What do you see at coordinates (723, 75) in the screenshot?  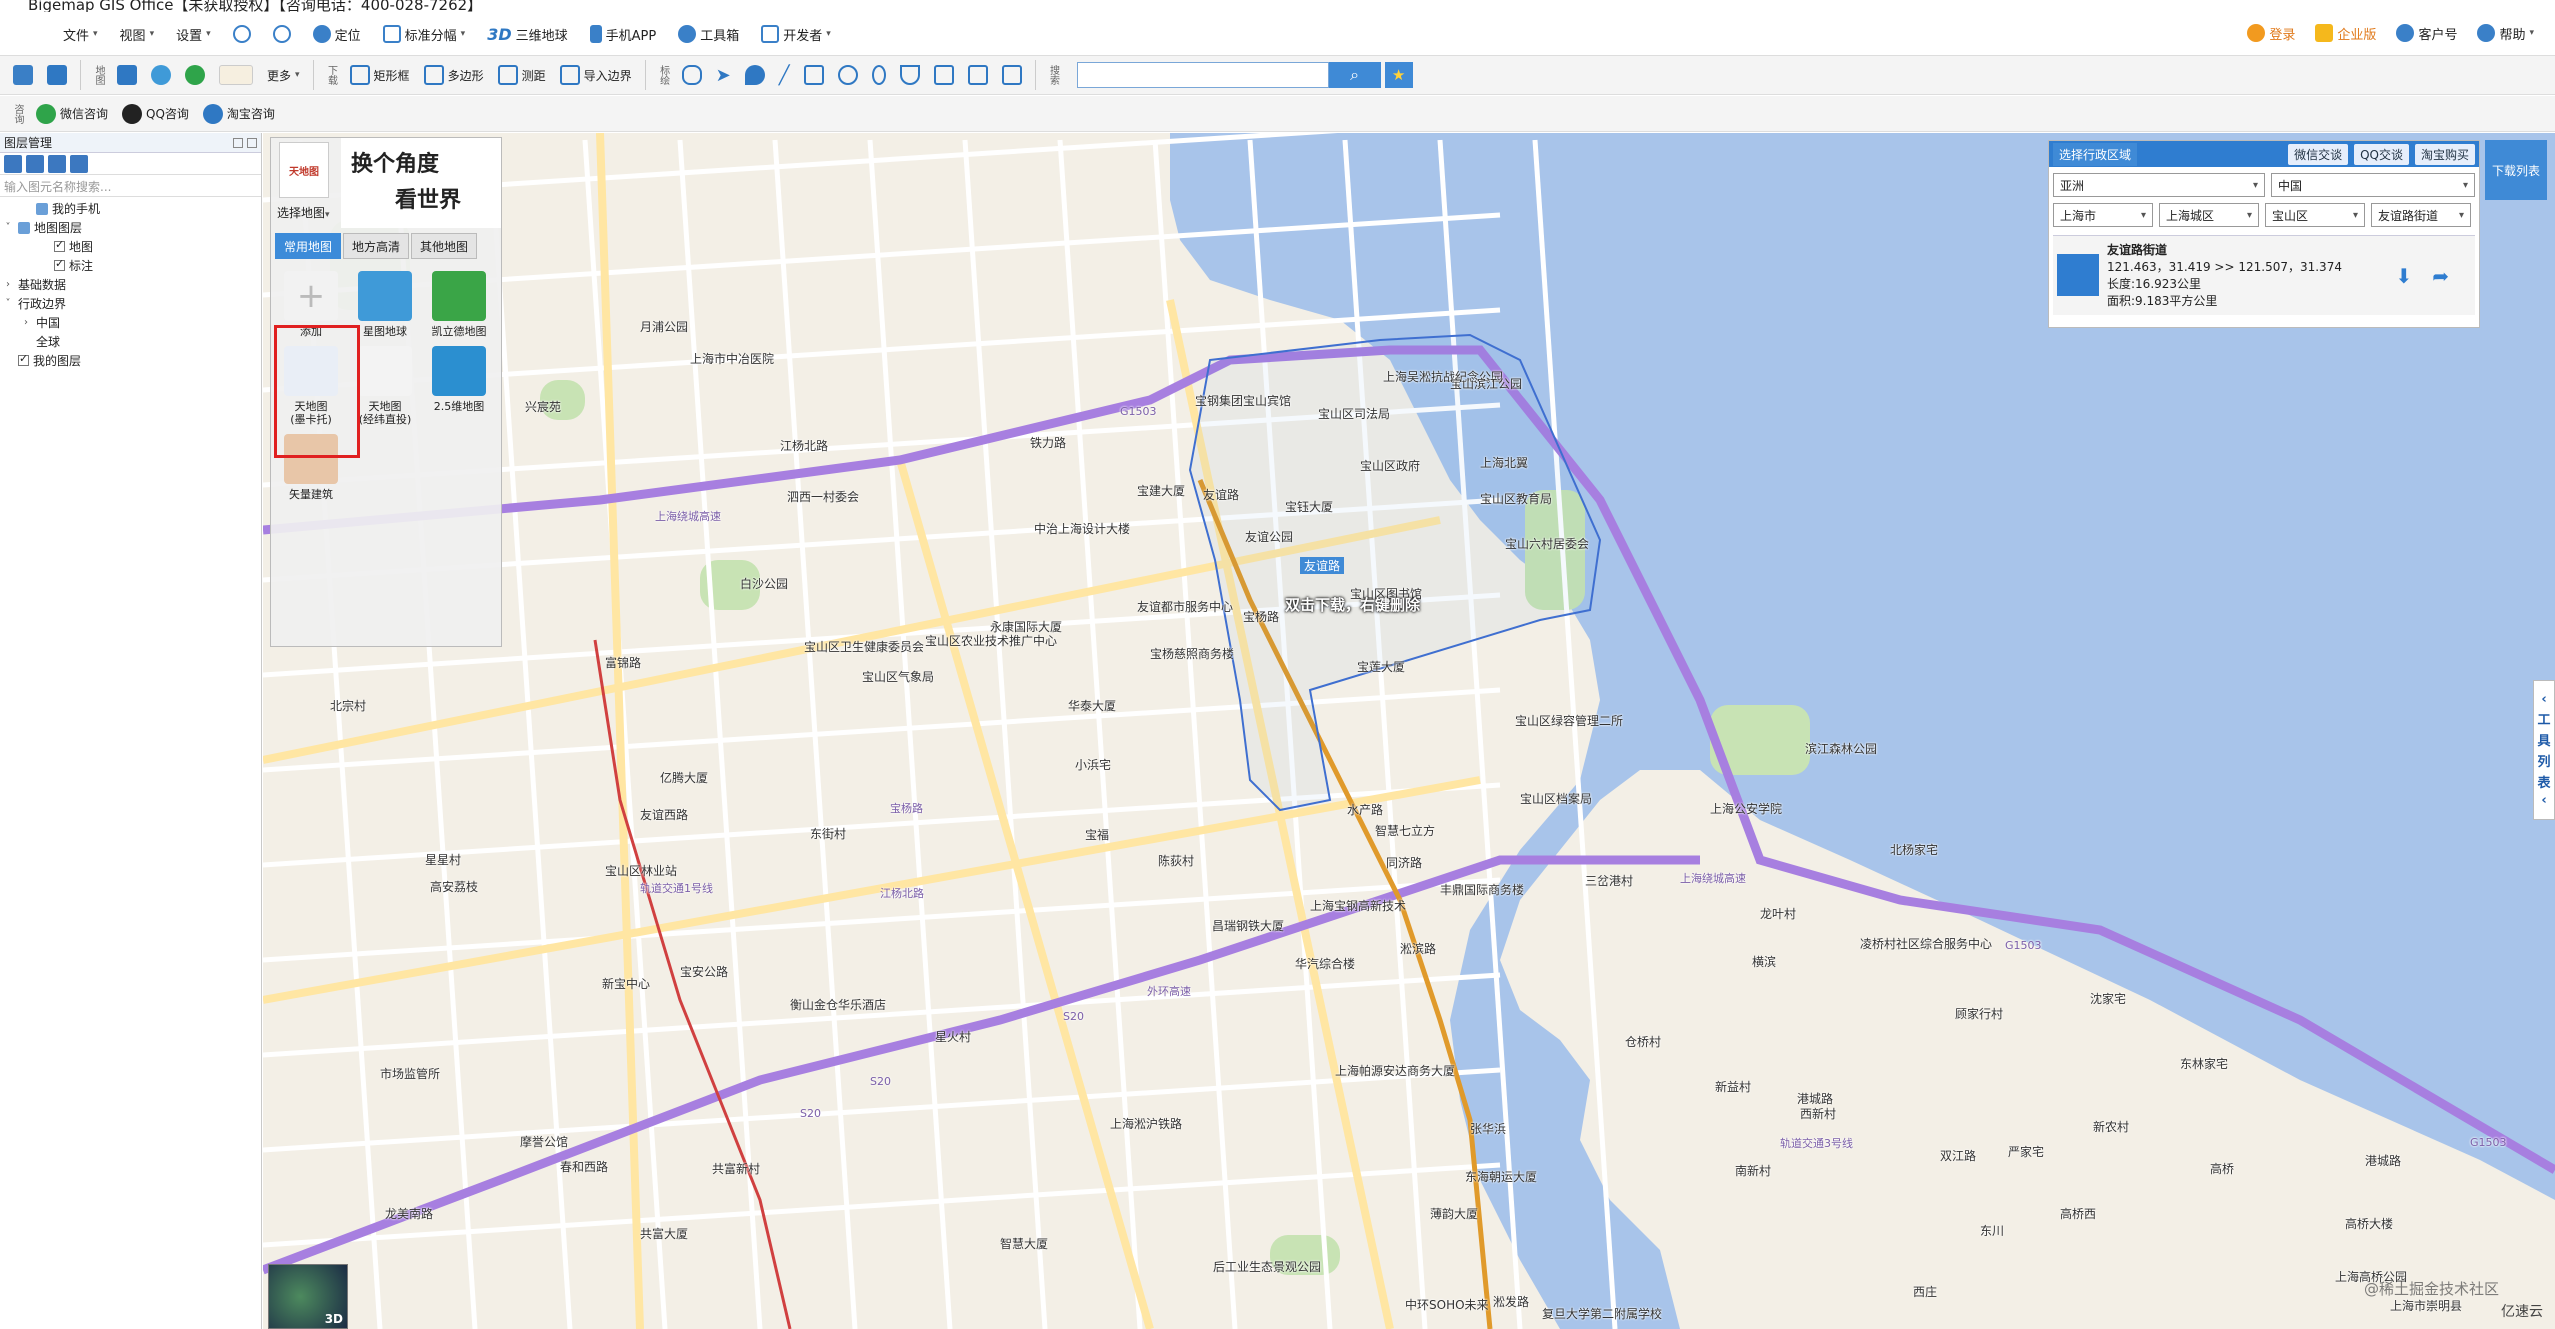 I see `select-tool: ➤` at bounding box center [723, 75].